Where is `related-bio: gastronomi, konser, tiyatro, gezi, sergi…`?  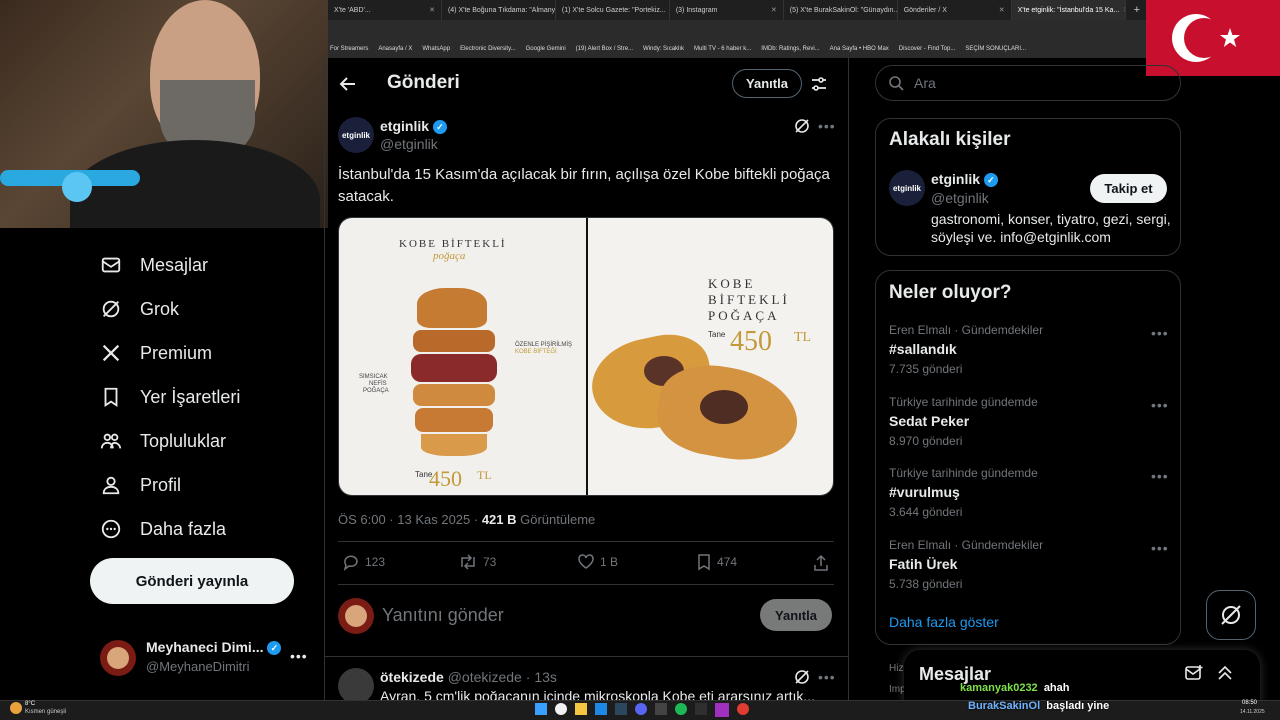
related-bio: gastronomi, konser, tiyatro, gezi, sergi… is located at coordinates (1051, 228).